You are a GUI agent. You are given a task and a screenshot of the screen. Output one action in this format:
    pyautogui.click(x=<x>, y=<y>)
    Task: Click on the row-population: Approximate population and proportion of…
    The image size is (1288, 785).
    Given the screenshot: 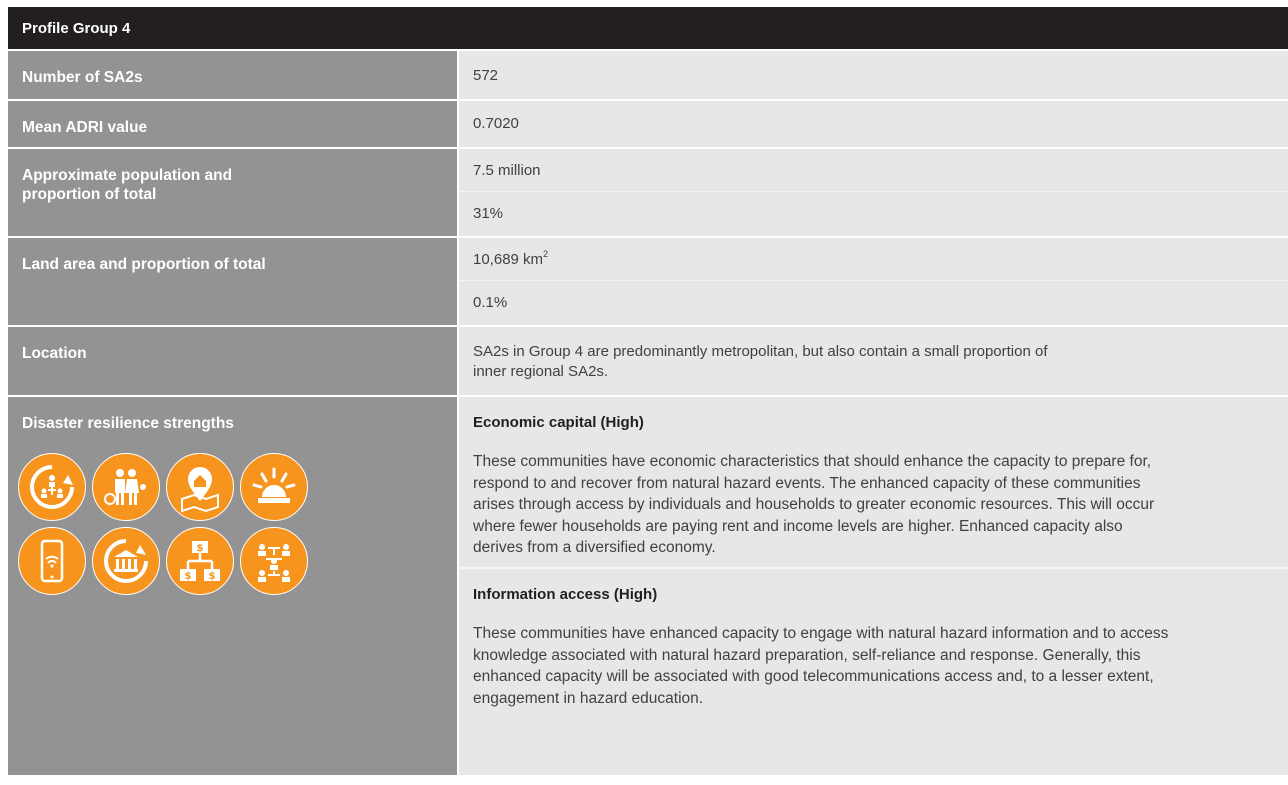 What is the action you would take?
    pyautogui.click(x=648, y=193)
    